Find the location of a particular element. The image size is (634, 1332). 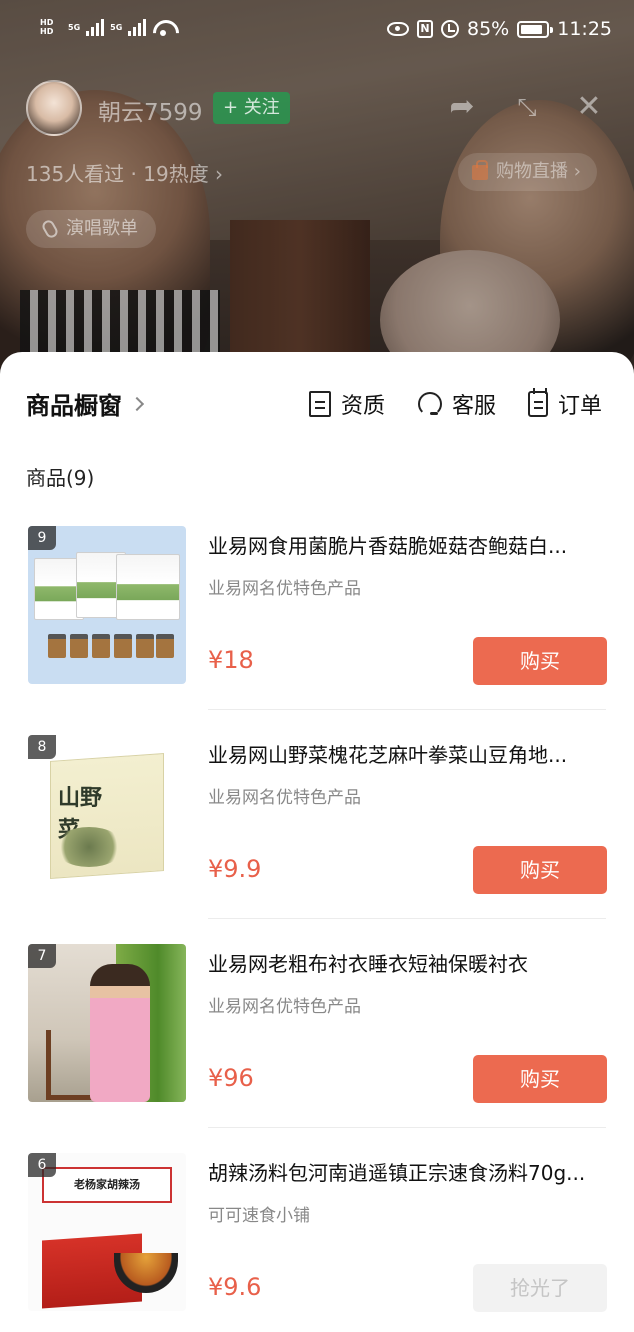

close-icon: ✕ is located at coordinates (589, 107).